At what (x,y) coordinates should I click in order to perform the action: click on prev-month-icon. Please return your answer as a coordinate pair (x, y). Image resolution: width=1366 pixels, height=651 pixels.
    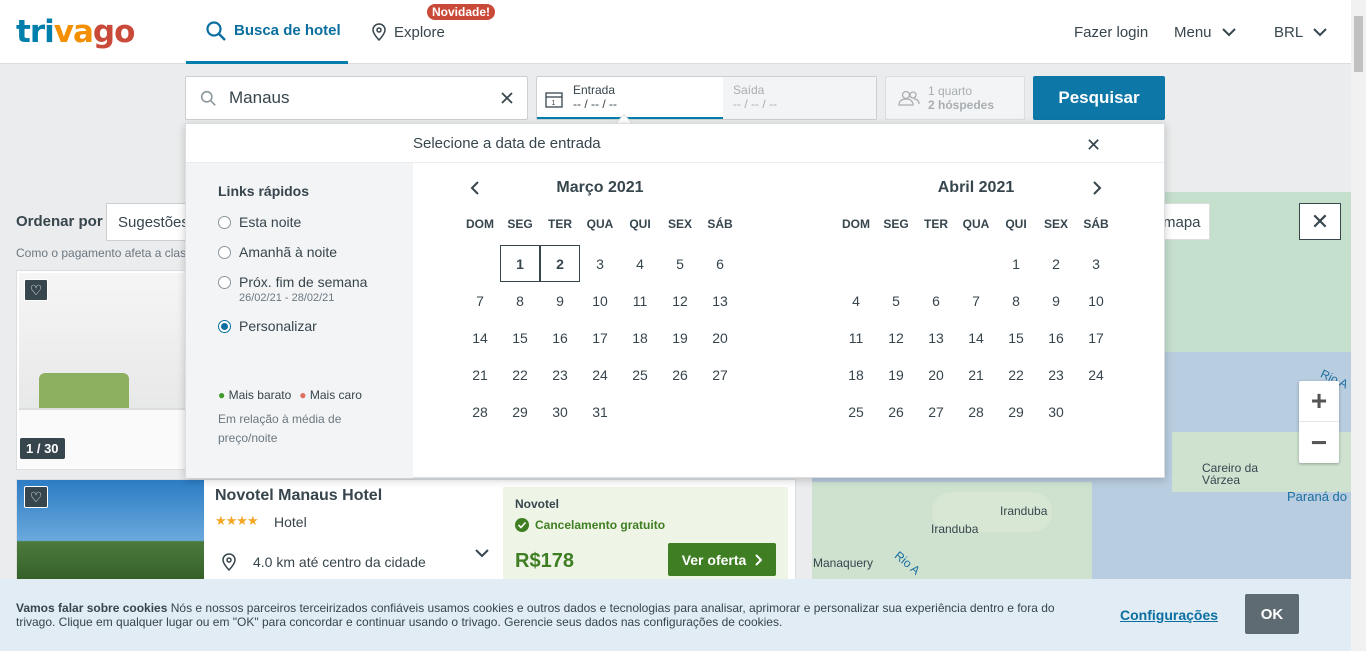
    Looking at the image, I should click on (475, 189).